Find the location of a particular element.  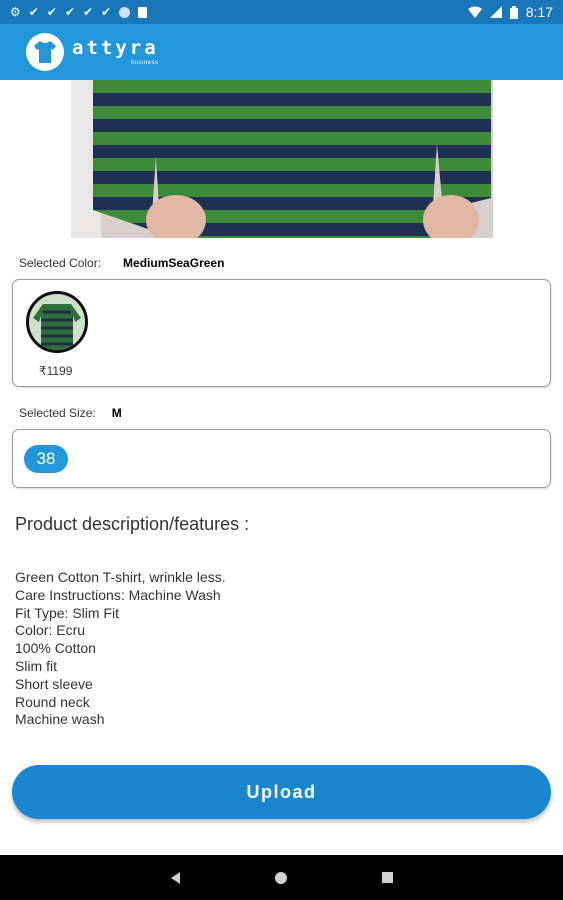

signal-icon is located at coordinates (495, 12).